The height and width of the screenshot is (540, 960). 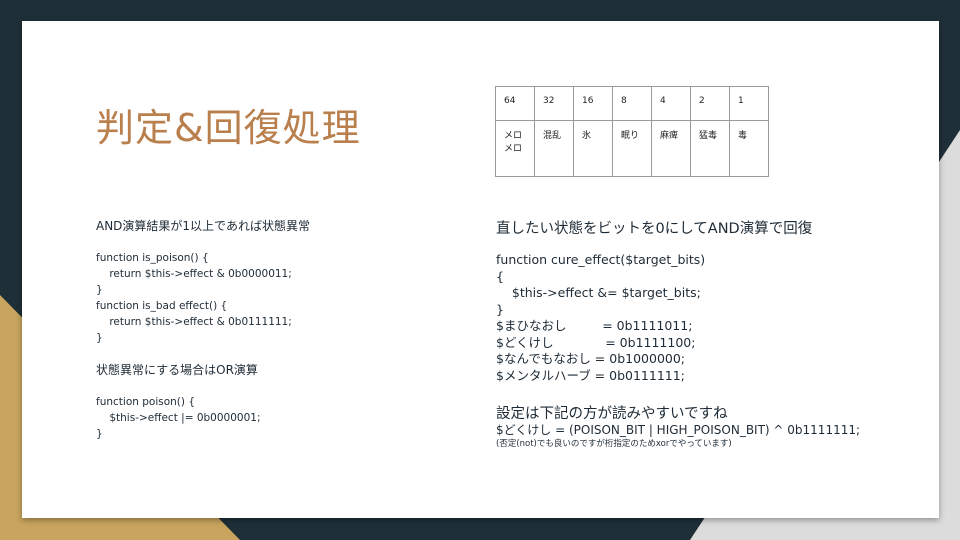 I want to click on bit-value-cell: 1, so click(x=749, y=103).